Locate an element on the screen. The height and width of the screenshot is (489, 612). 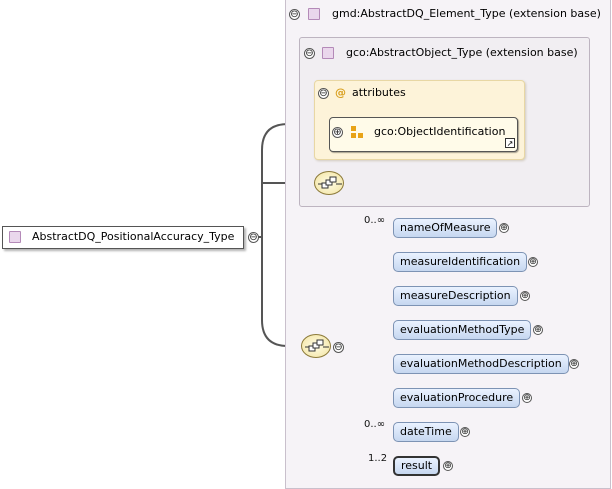
attribute-group-expand-icon: ⊕ is located at coordinates (337, 132).